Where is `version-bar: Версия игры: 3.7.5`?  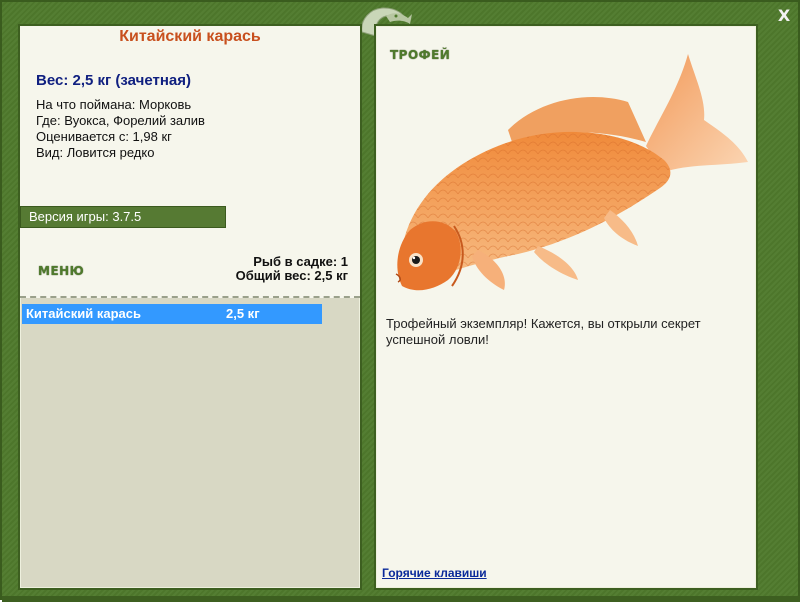 version-bar: Версия игры: 3.7.5 is located at coordinates (123, 217).